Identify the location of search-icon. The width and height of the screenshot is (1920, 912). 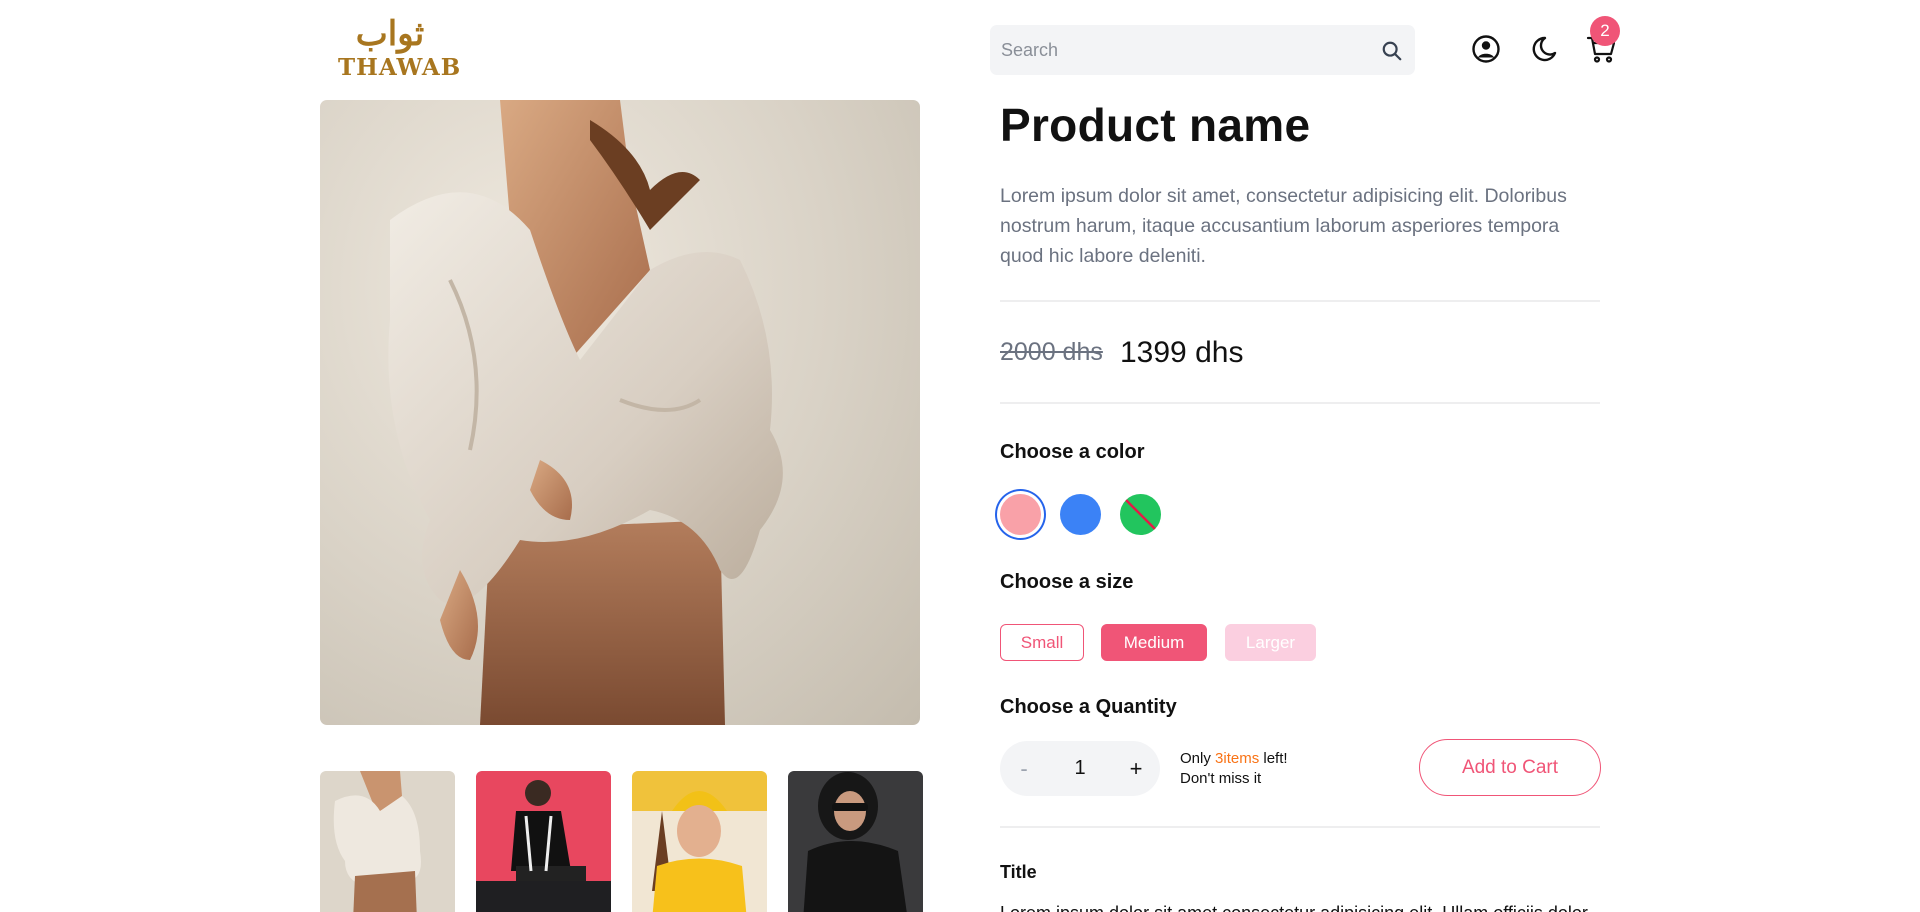
(1392, 51).